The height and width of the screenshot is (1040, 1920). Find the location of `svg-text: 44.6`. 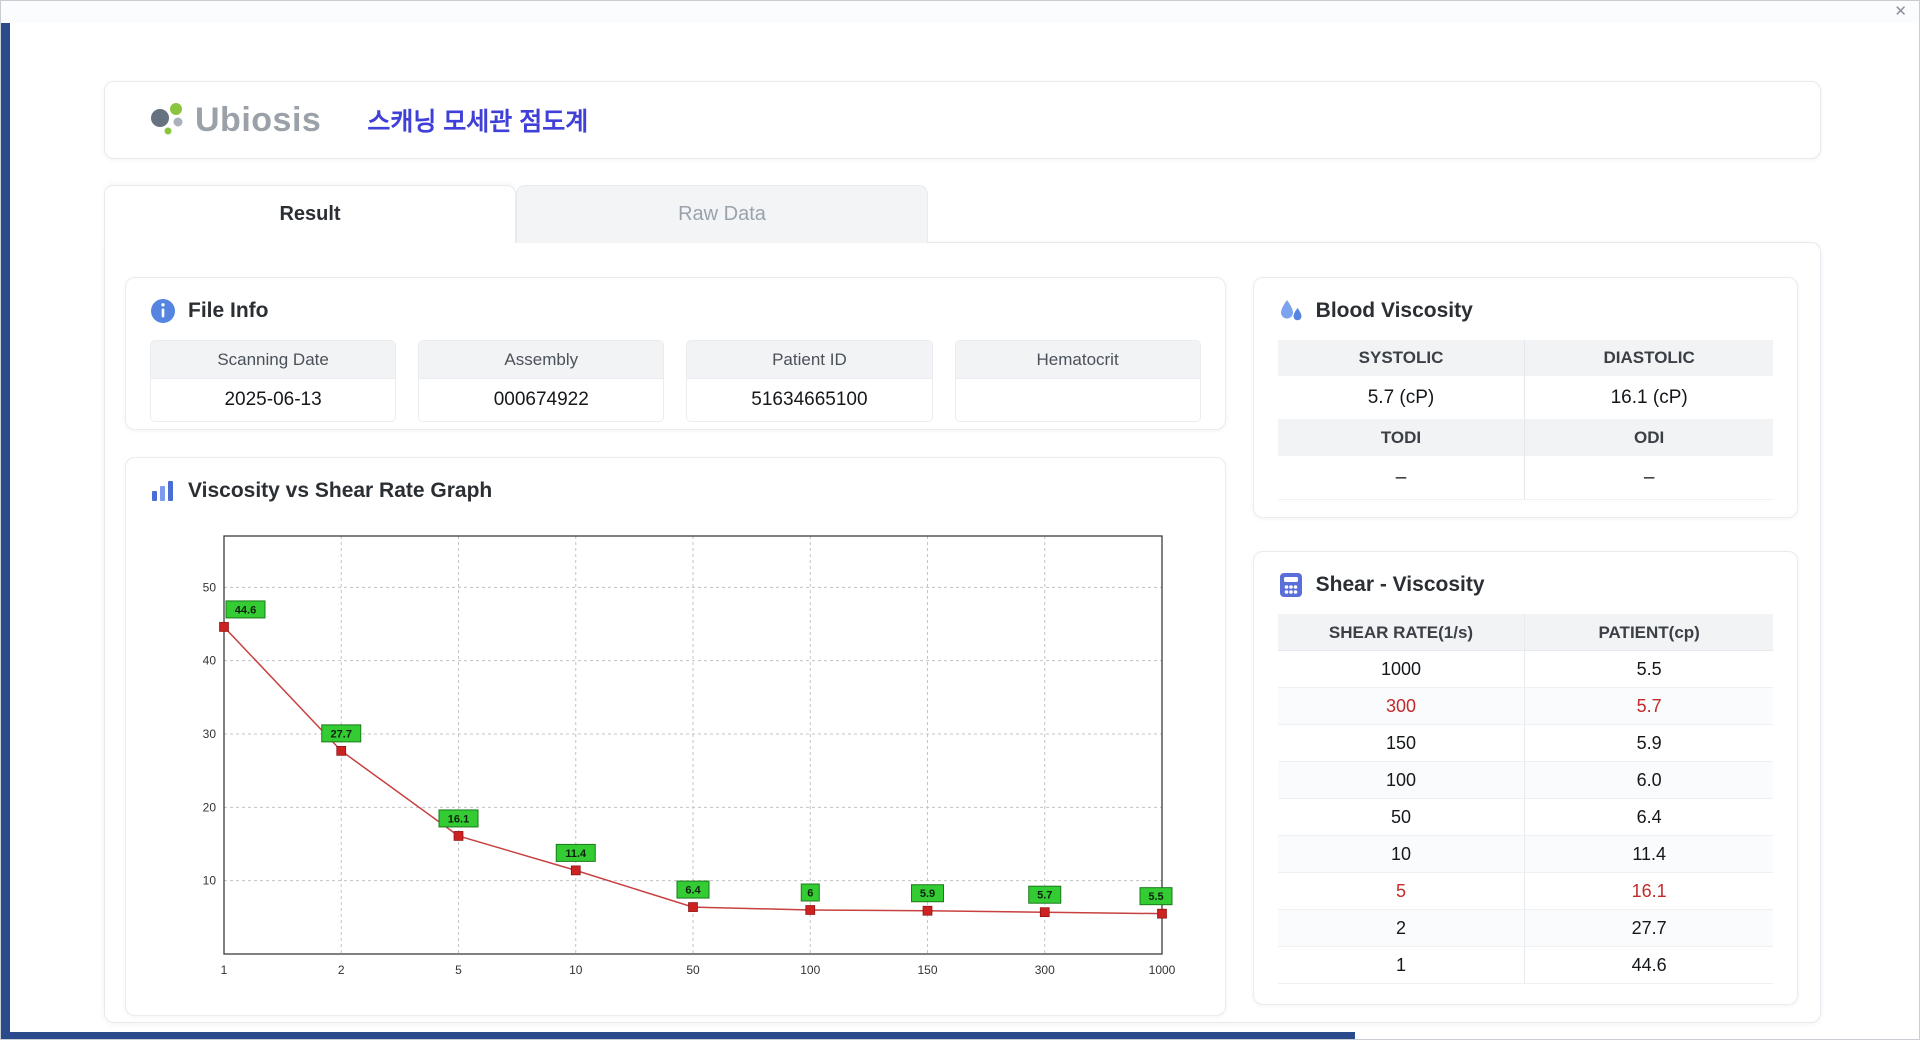

svg-text: 44.6 is located at coordinates (245, 610).